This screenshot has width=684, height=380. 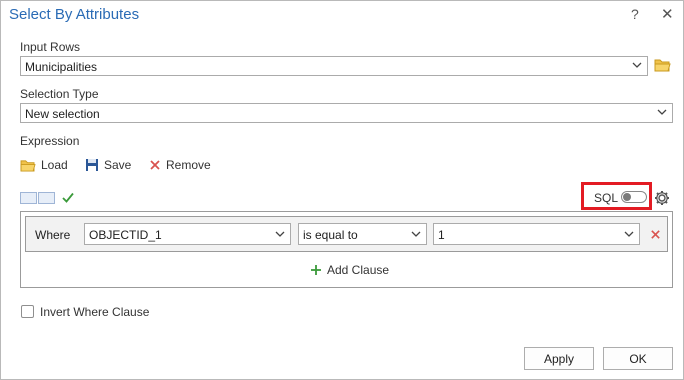 I want to click on operator-dropdown: is equal to, so click(x=362, y=234).